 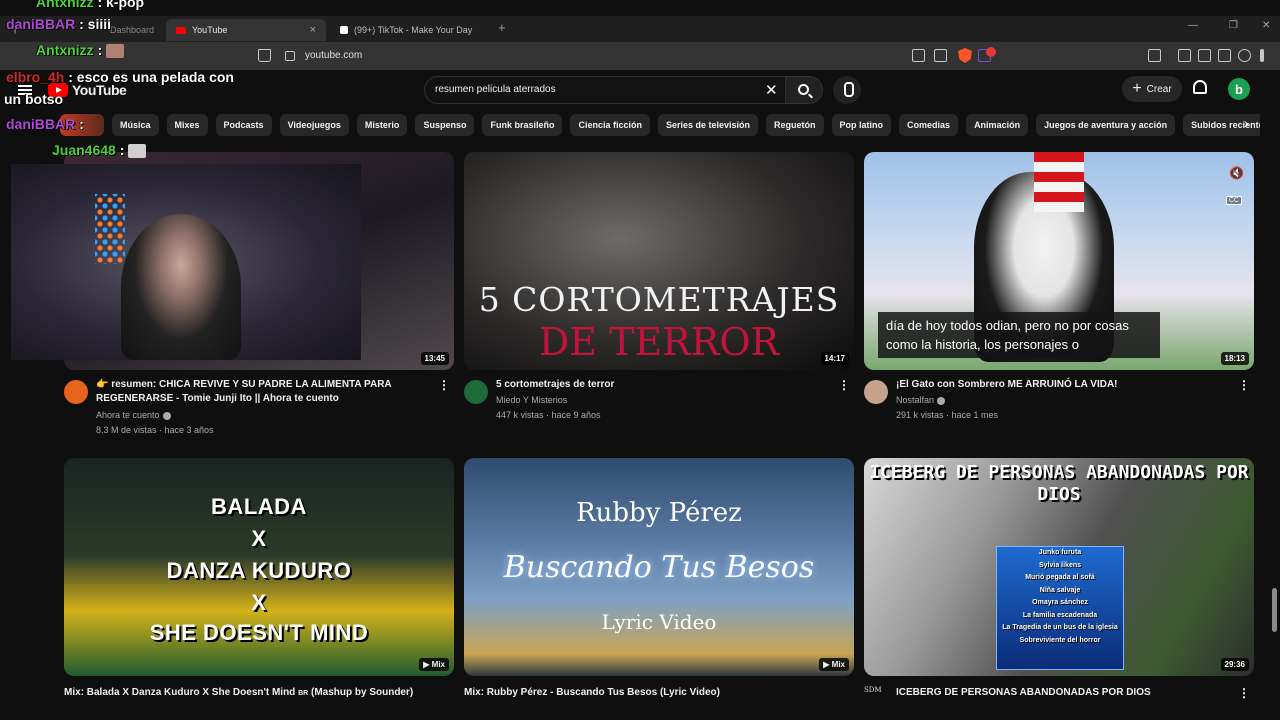 What do you see at coordinates (1236, 173) in the screenshot?
I see `mute-icon: 🔇` at bounding box center [1236, 173].